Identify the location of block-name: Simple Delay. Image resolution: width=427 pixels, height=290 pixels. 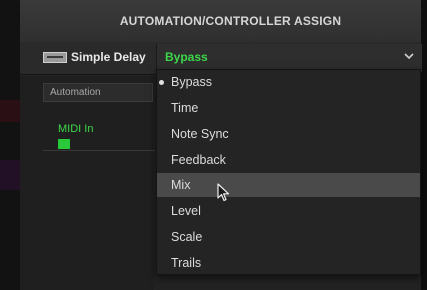
(108, 57).